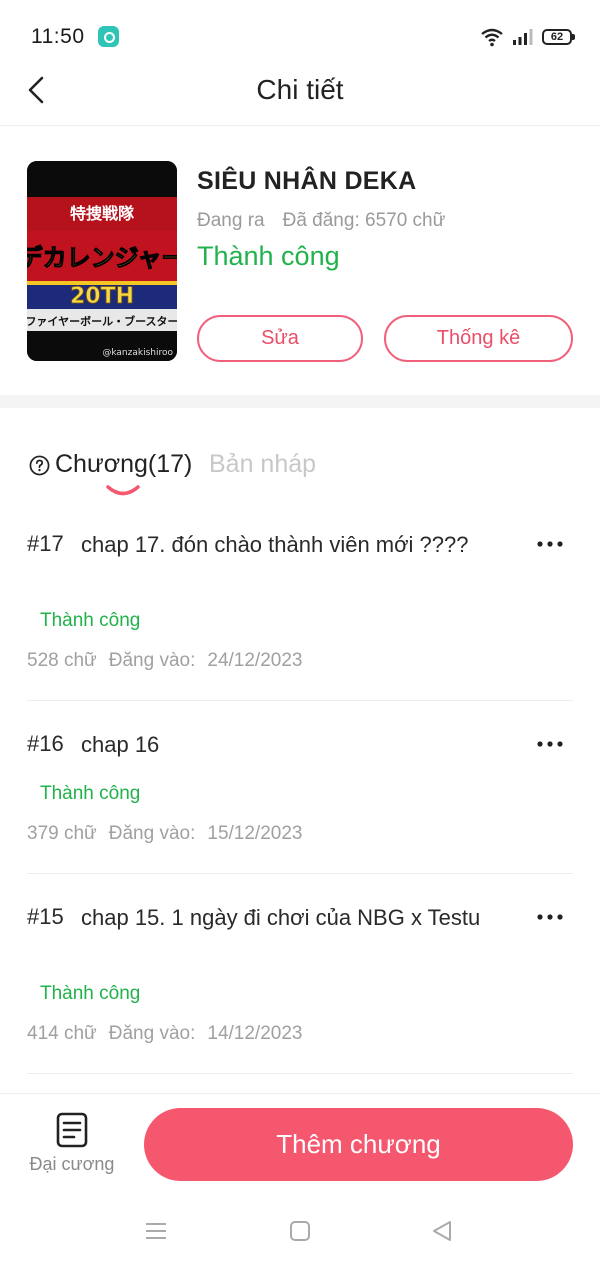 The height and width of the screenshot is (1267, 600). What do you see at coordinates (255, 1033) in the screenshot?
I see `chapter-date: 14/12/2023` at bounding box center [255, 1033].